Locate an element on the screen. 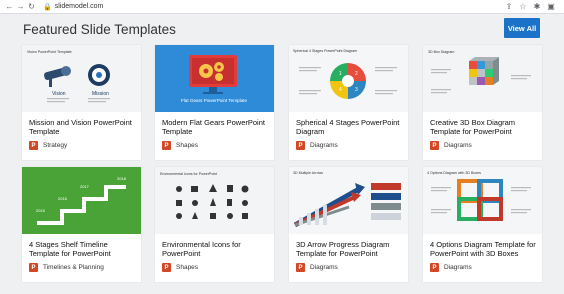 This screenshot has width=564, height=294. category-label: Timelines & Planning is located at coordinates (73, 267).